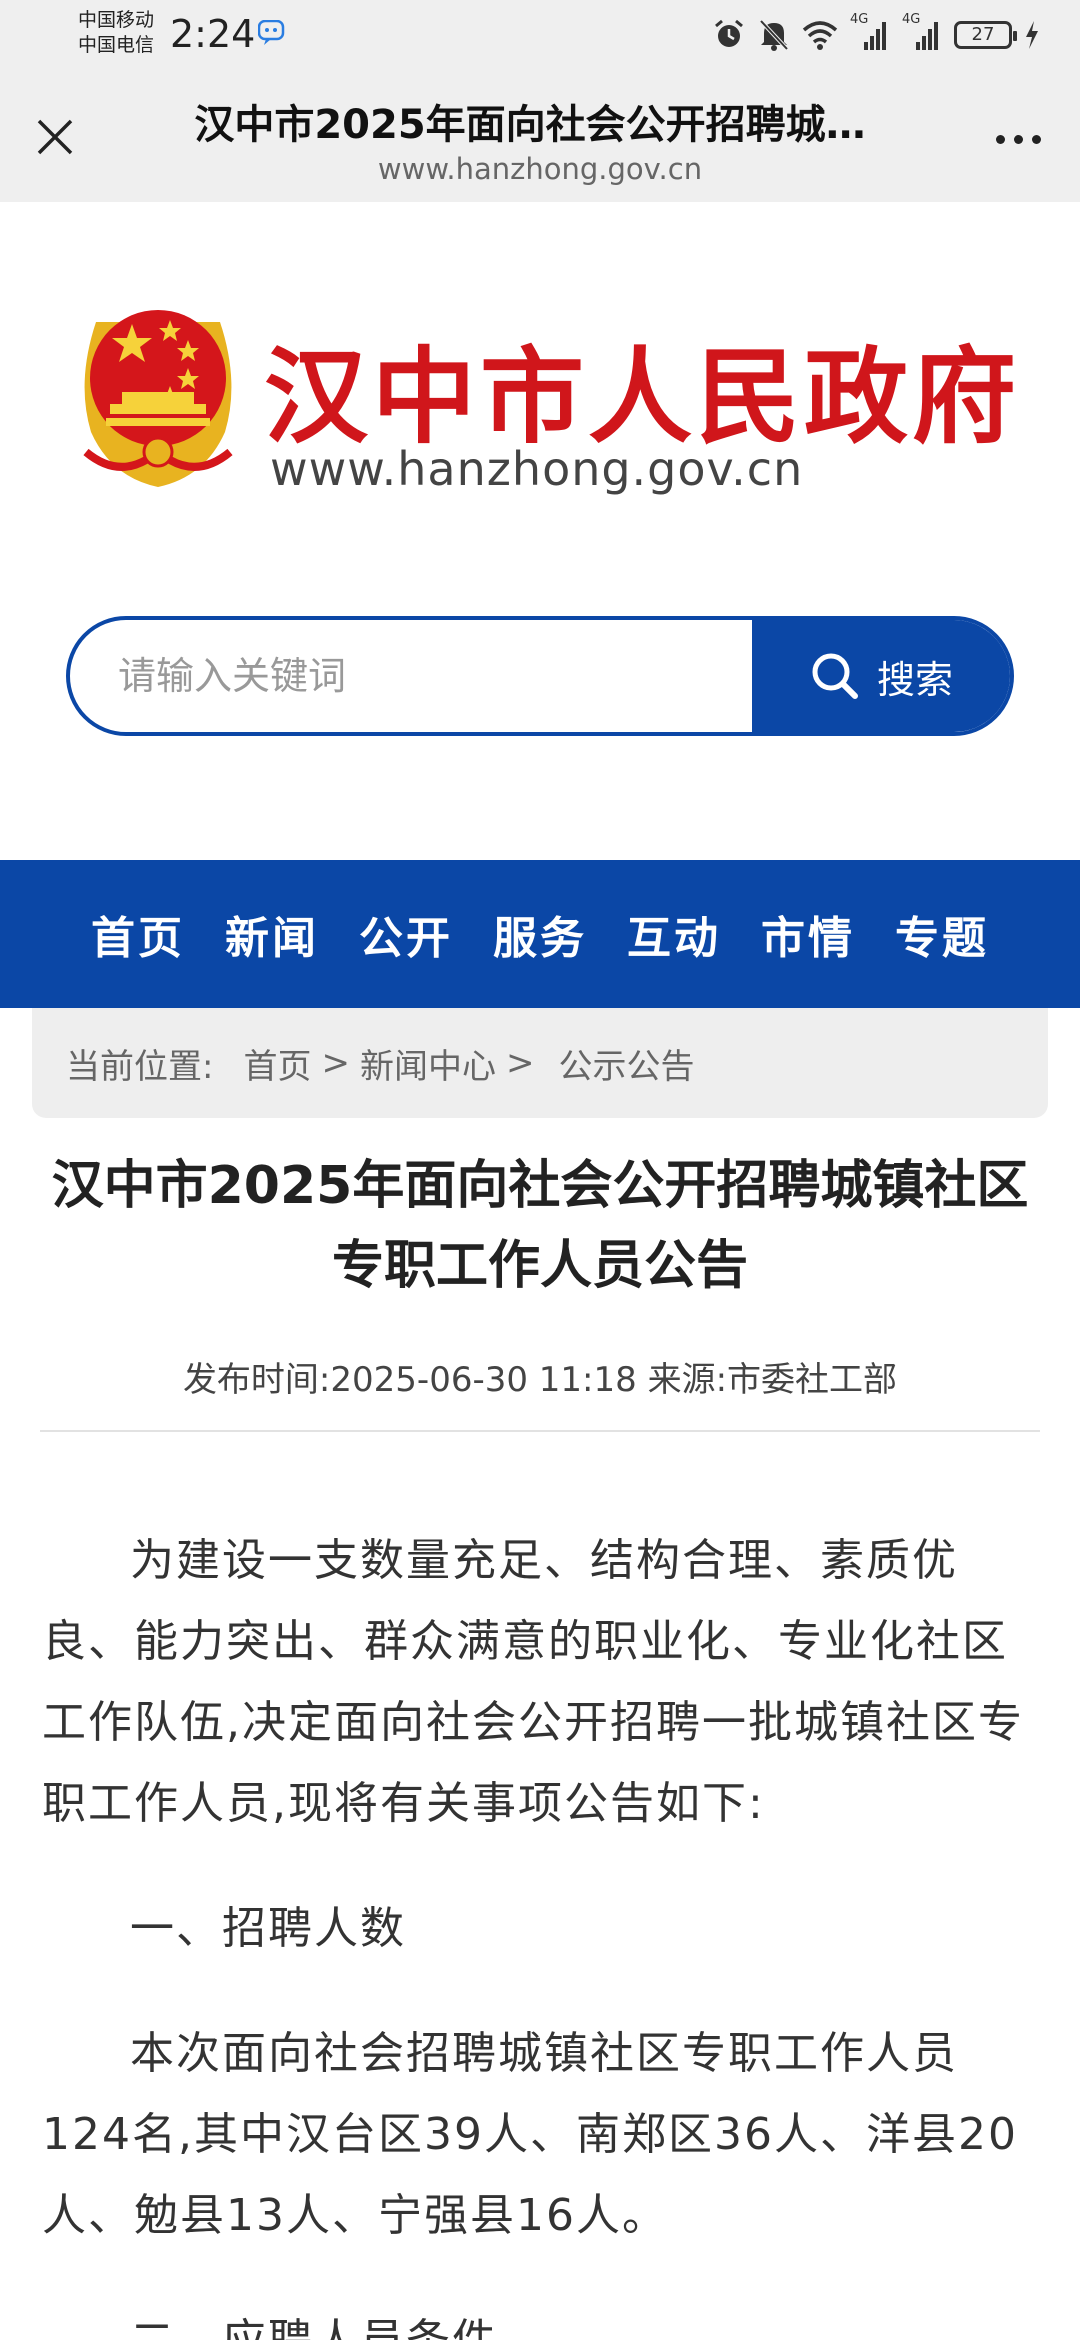 Image resolution: width=1080 pixels, height=2340 pixels. Describe the element at coordinates (540, 1226) in the screenshot. I see `article-title: 汉中市2025年面向社会公开招聘城镇社区专职工作人员公告` at that location.